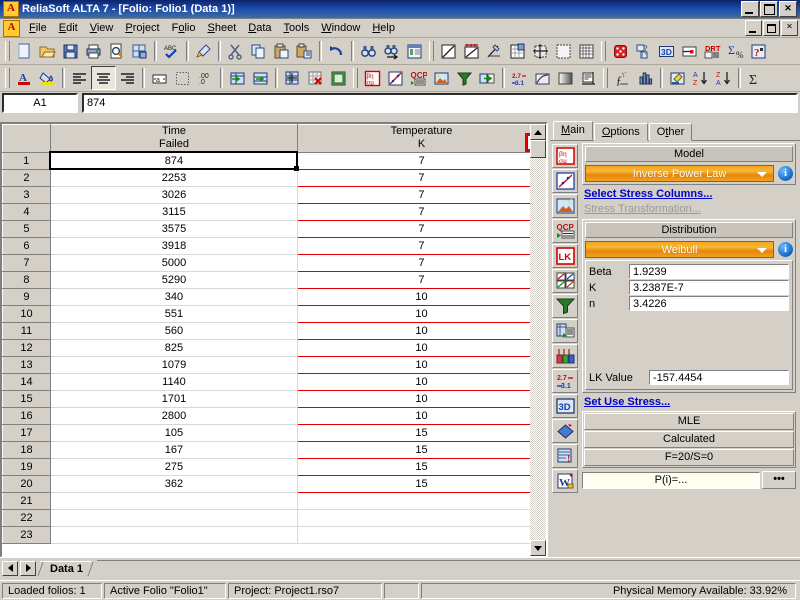 The height and width of the screenshot is (600, 800). Describe the element at coordinates (677, 78) in the screenshot. I see `edit-note-icon` at that location.